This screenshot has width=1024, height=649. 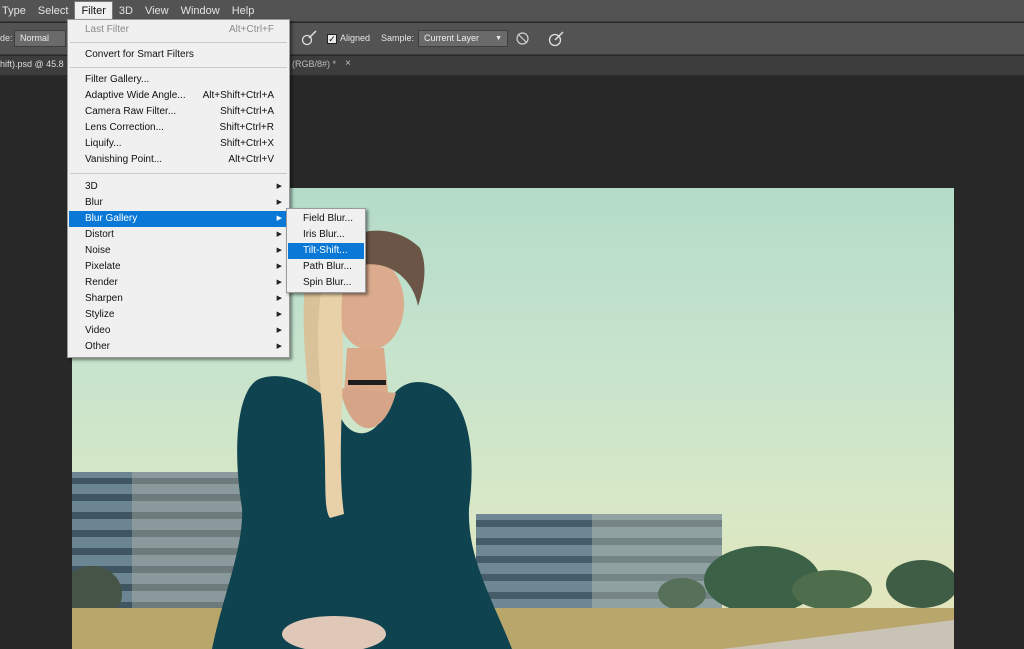 I want to click on menu-item-camera-raw-filter: Camera Raw Filter... Shift+Ctrl+A, so click(x=178, y=112).